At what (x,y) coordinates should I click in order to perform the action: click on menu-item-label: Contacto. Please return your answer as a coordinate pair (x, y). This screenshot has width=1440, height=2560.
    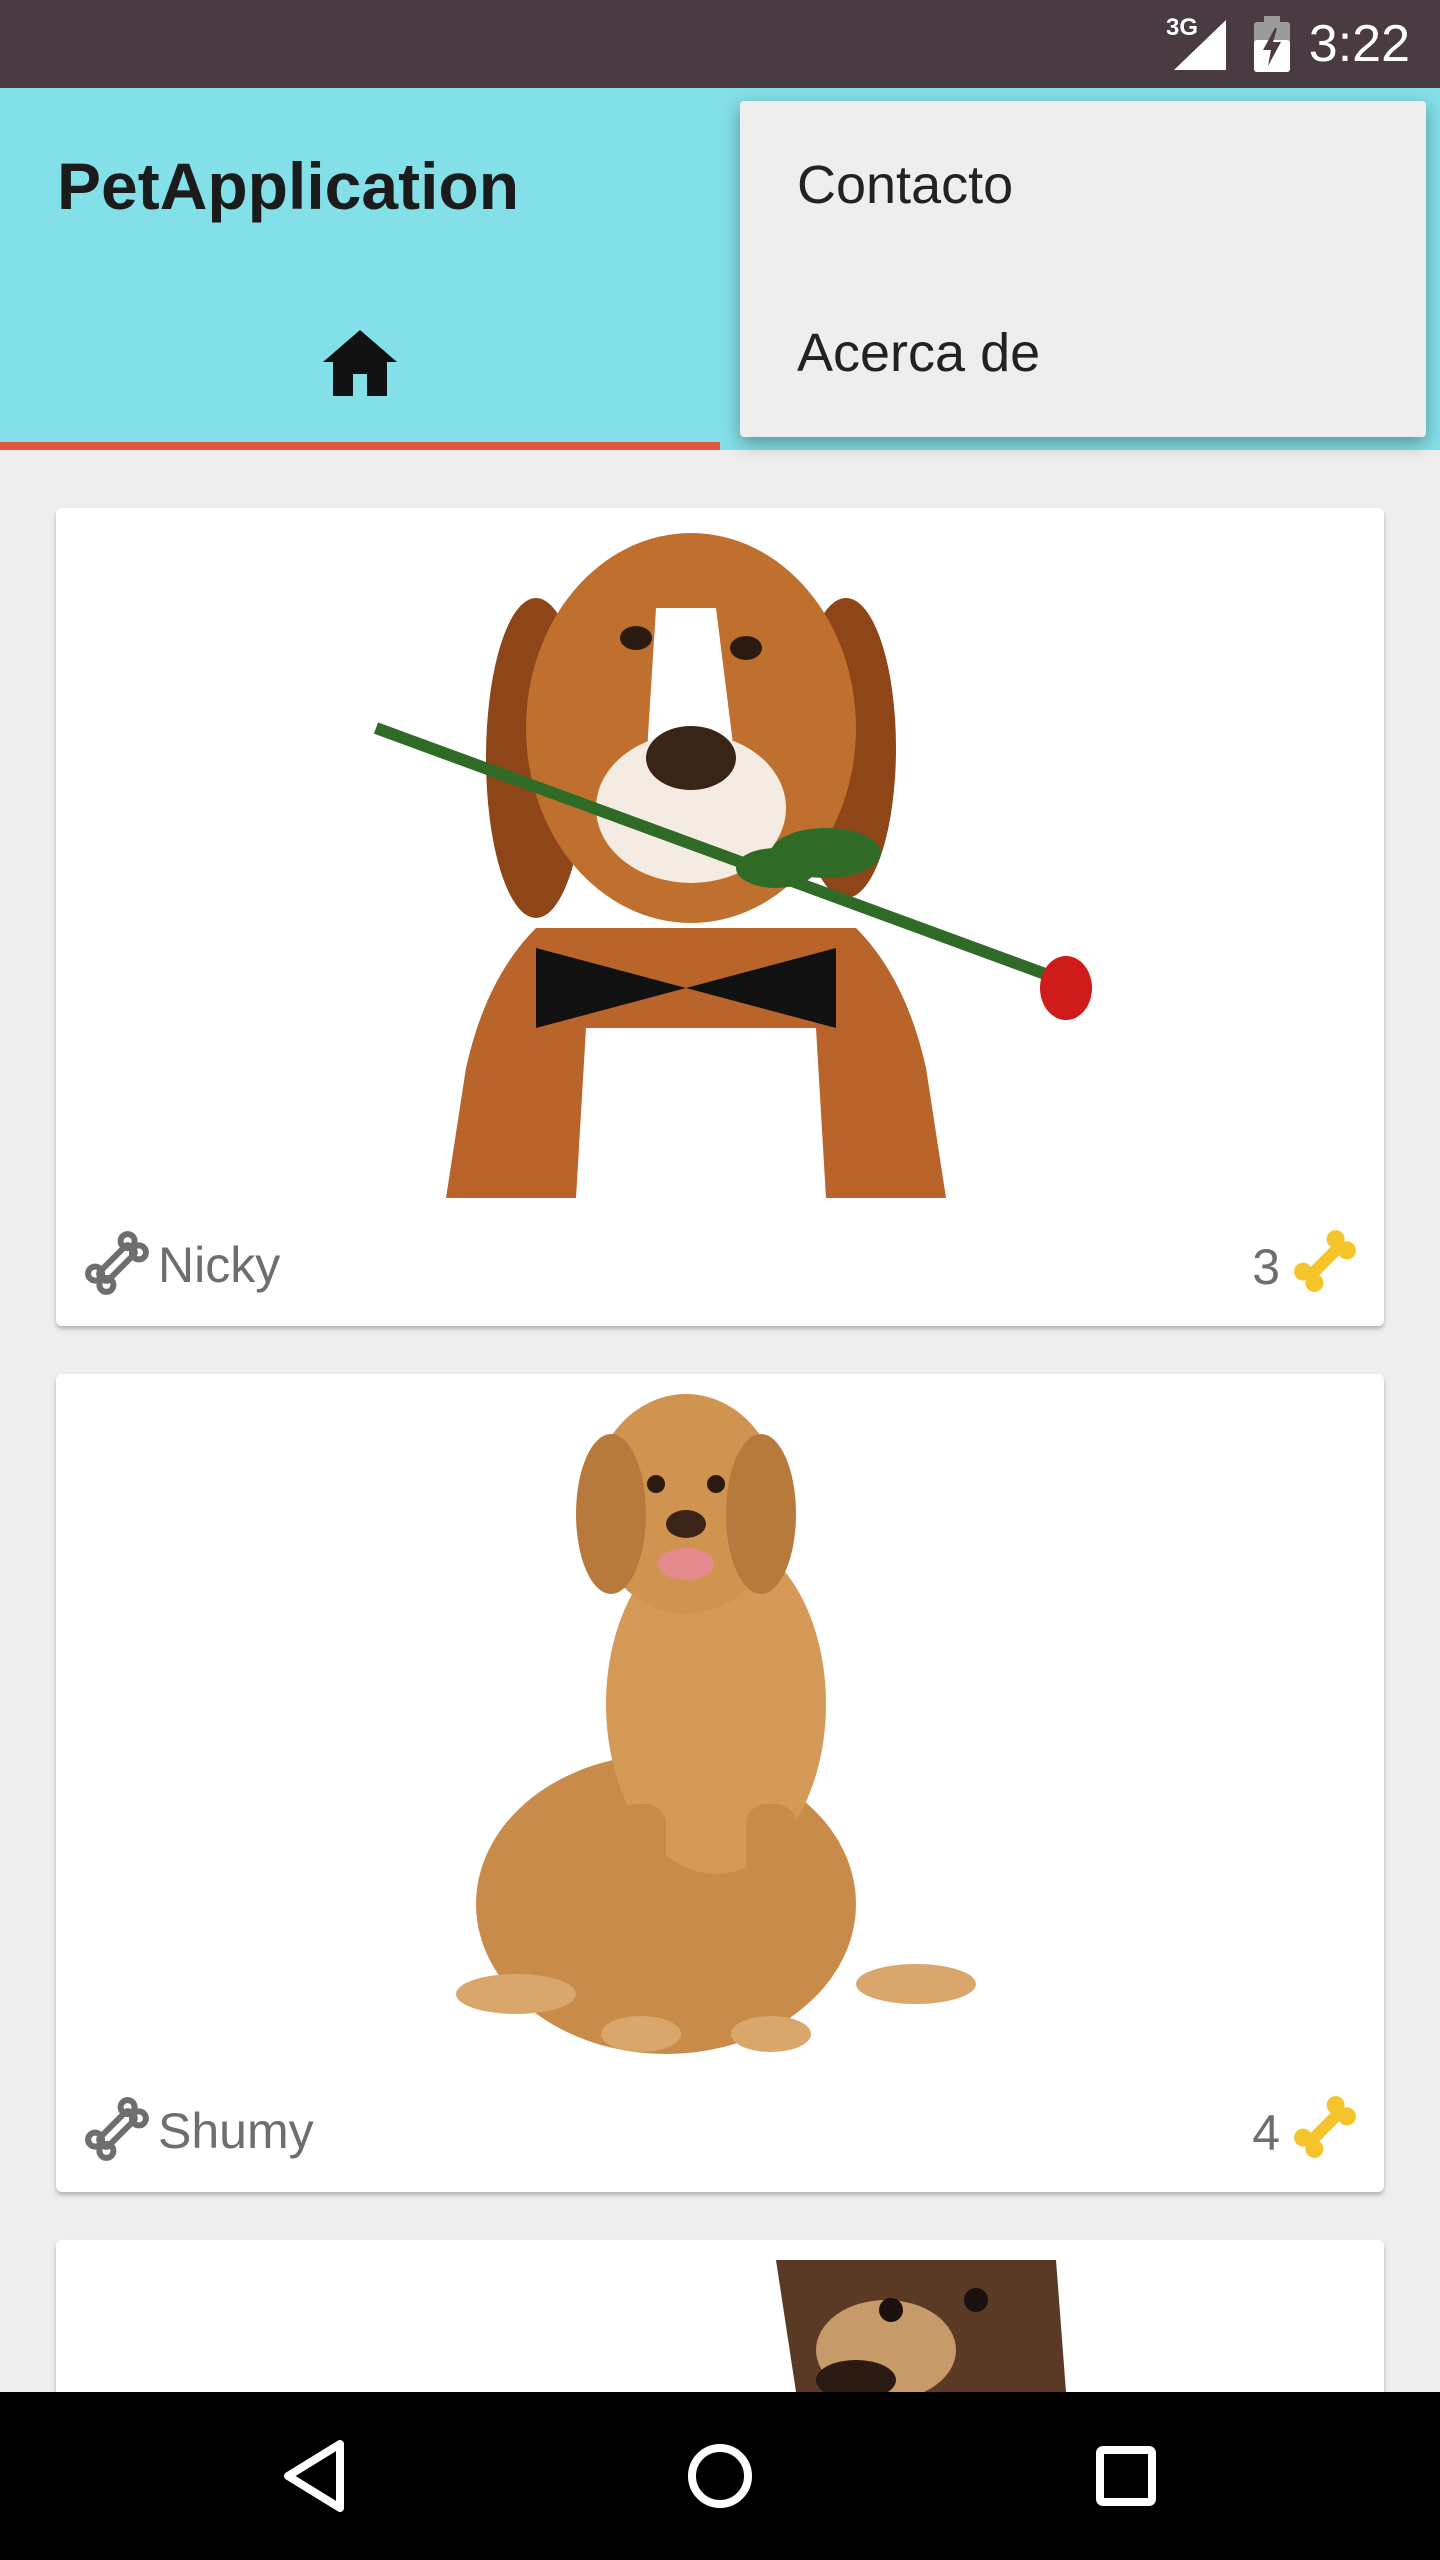
    Looking at the image, I should click on (905, 185).